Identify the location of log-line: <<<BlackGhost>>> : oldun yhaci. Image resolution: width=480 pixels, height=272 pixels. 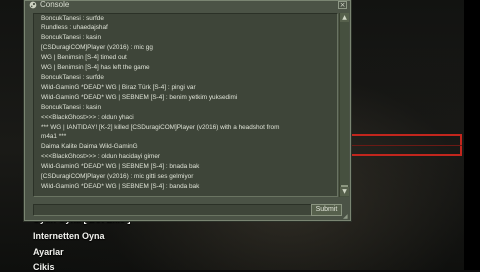
(87, 117).